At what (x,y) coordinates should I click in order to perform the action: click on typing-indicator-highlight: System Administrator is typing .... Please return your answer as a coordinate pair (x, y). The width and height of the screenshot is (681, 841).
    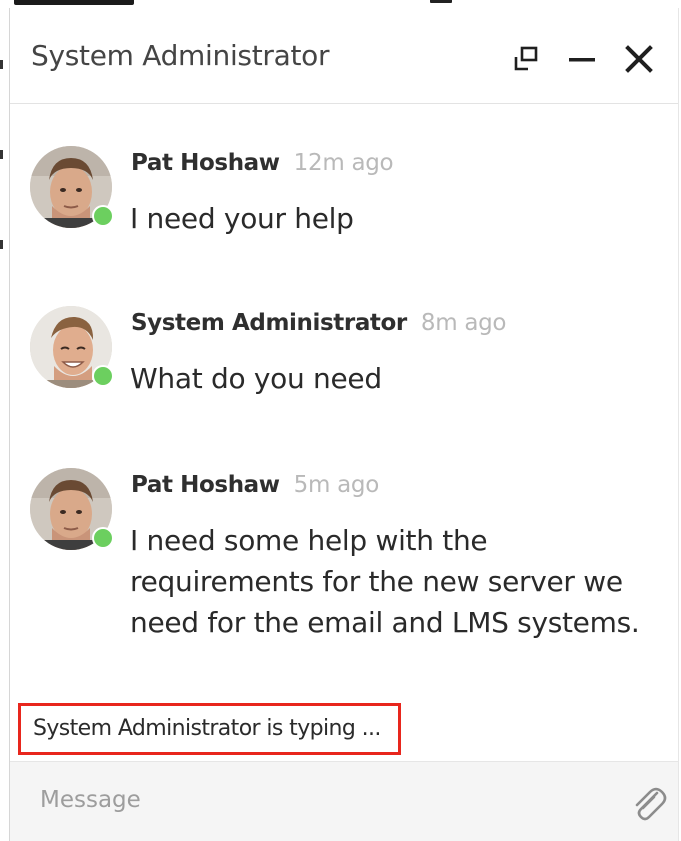
    Looking at the image, I should click on (209, 729).